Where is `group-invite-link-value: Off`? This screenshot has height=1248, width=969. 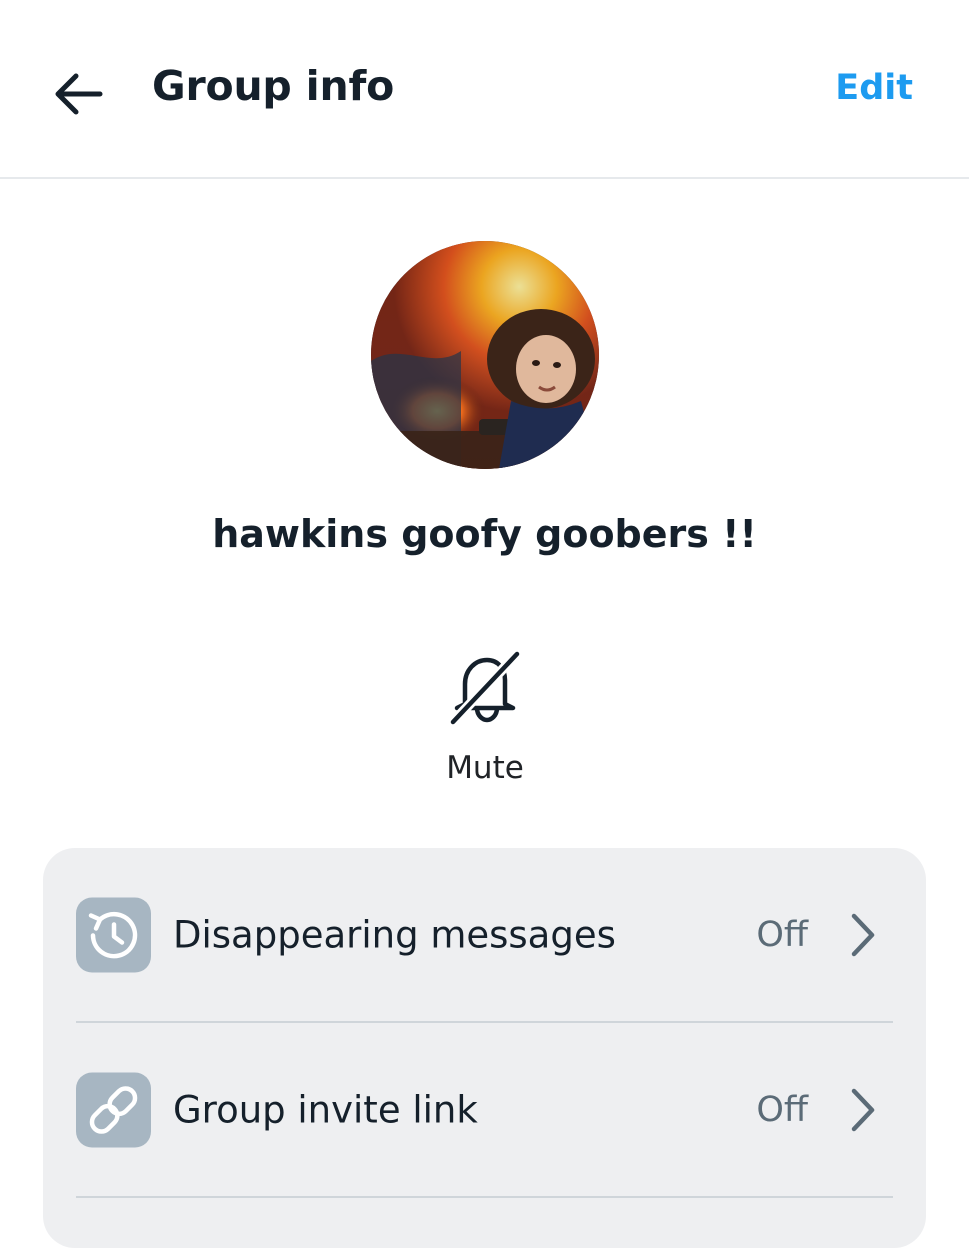
group-invite-link-value: Off is located at coordinates (782, 1110).